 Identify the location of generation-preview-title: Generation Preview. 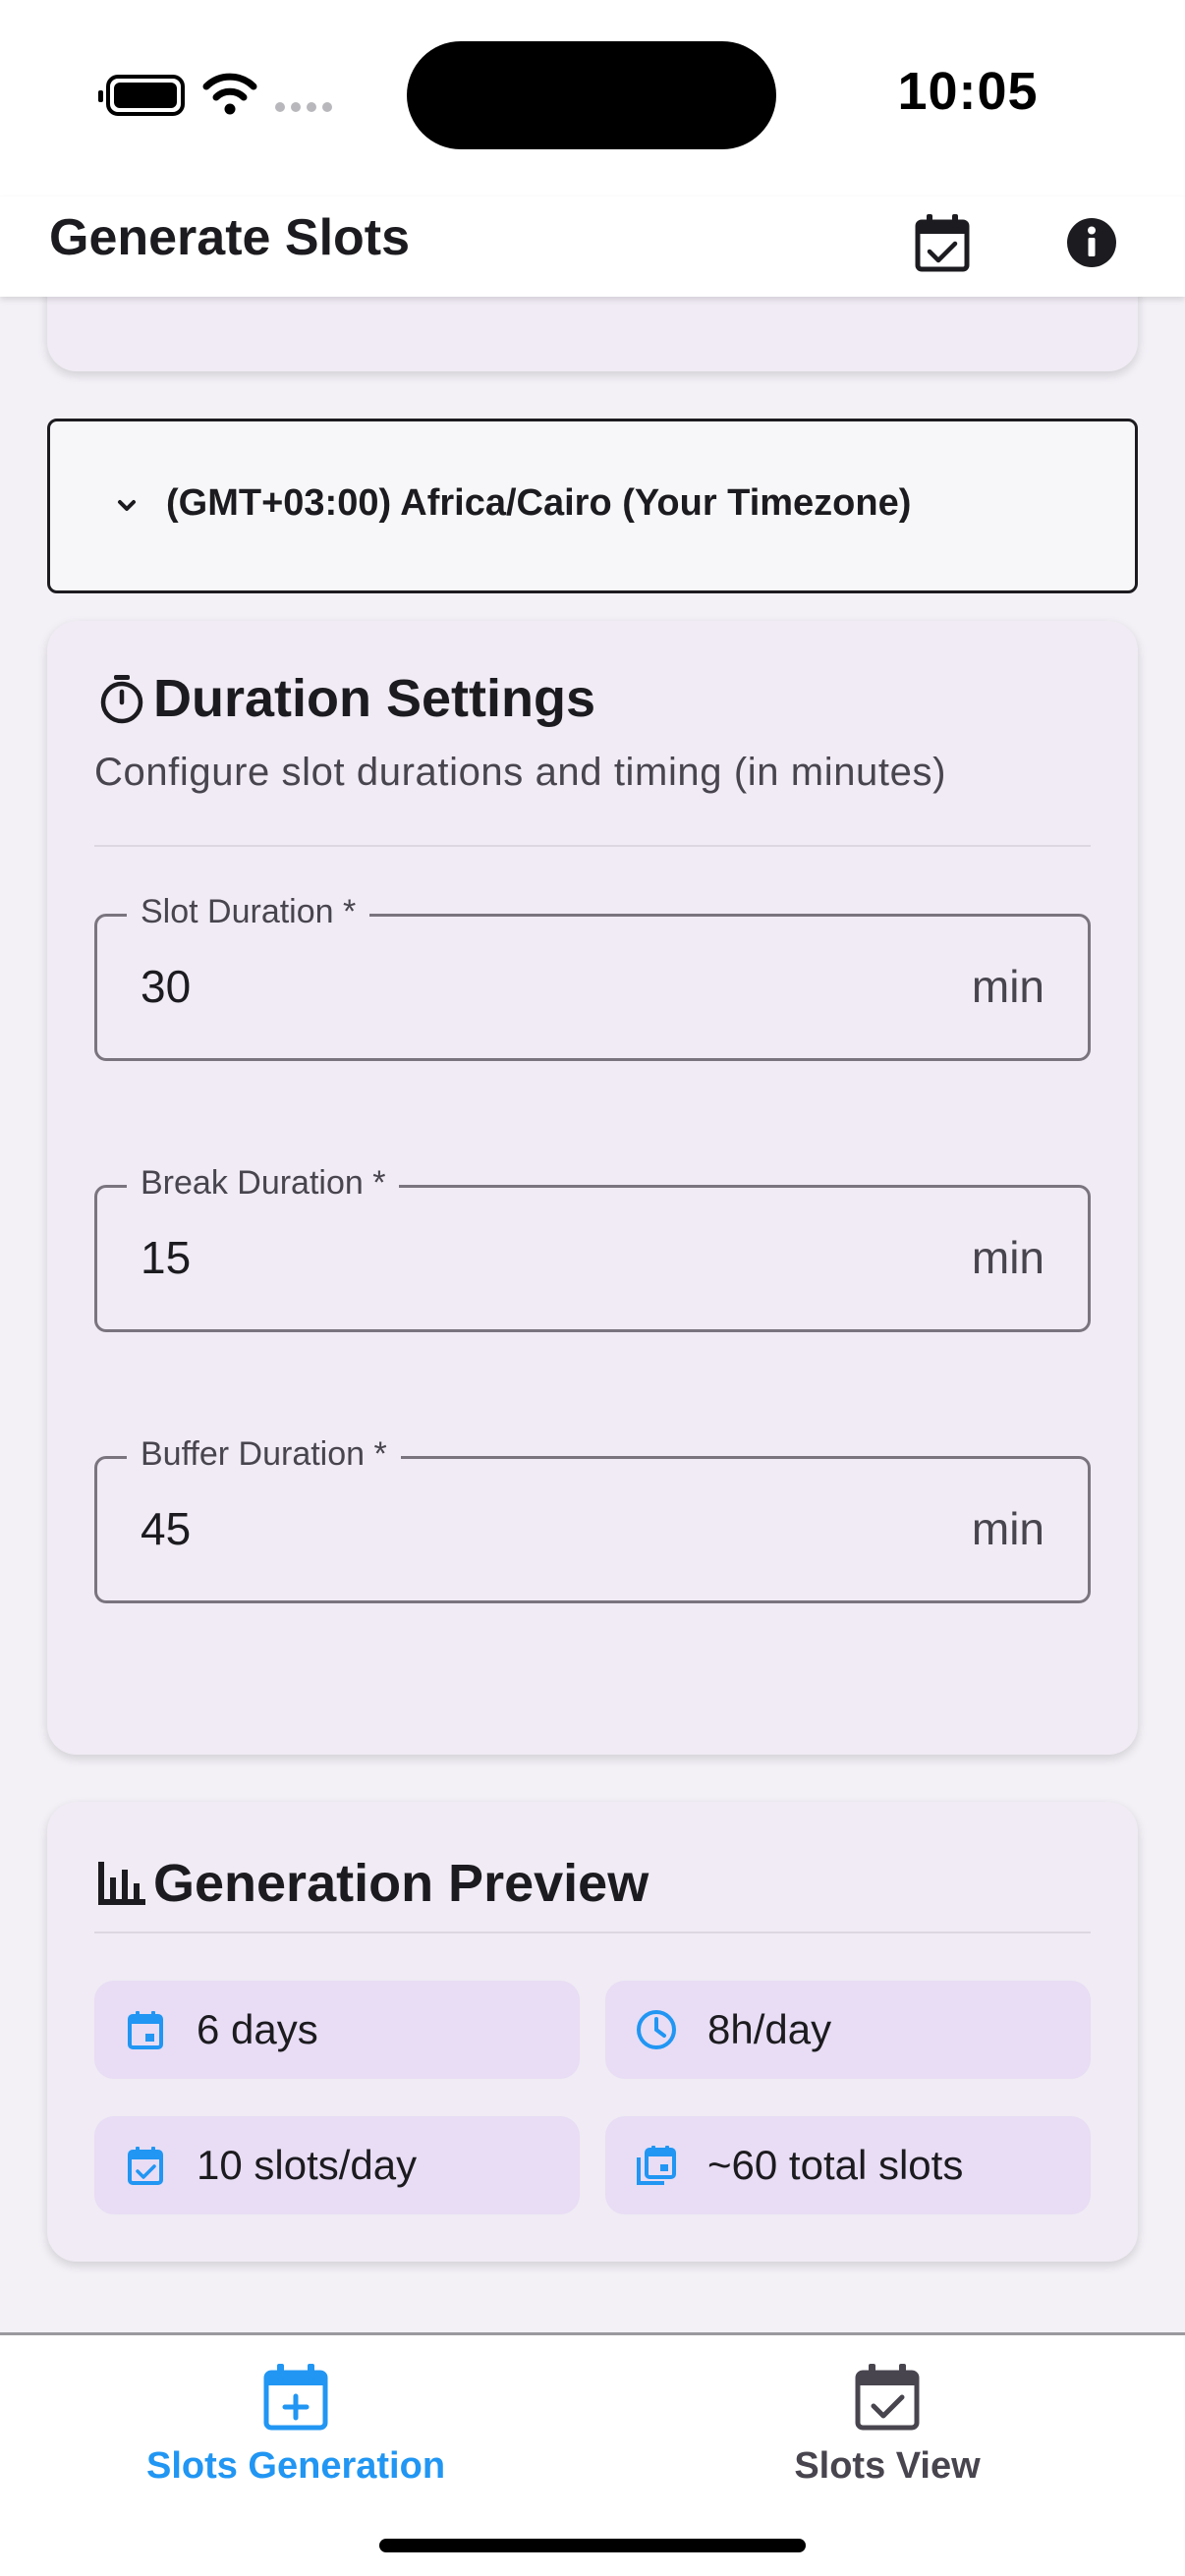
(401, 1883).